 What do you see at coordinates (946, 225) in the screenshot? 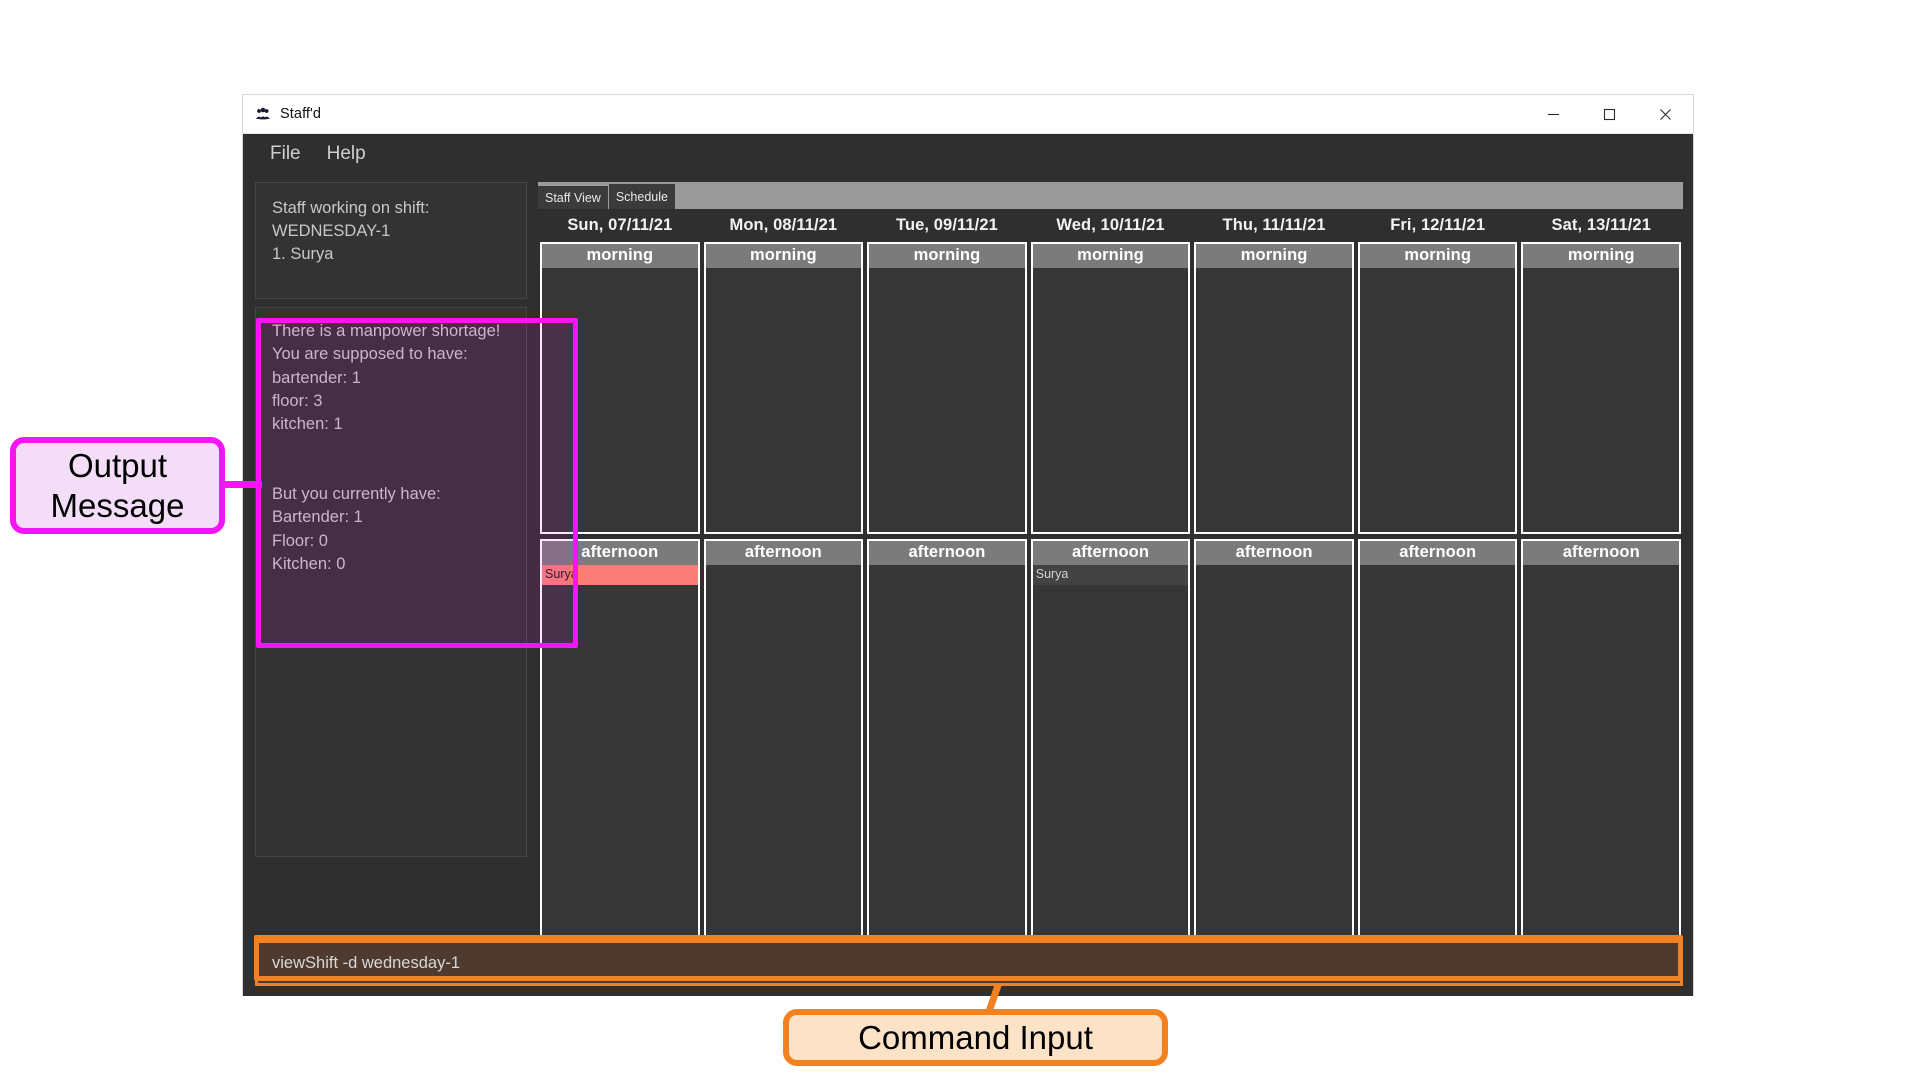
I see `day-header: Tue, 09/11/21` at bounding box center [946, 225].